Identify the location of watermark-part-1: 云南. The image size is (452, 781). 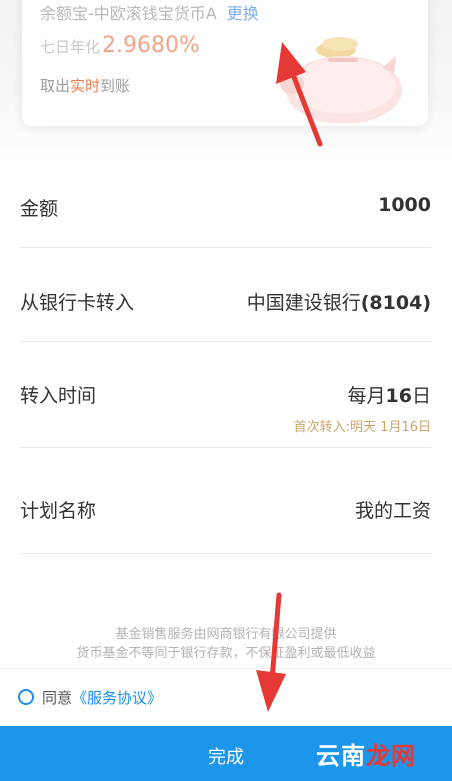
(341, 756).